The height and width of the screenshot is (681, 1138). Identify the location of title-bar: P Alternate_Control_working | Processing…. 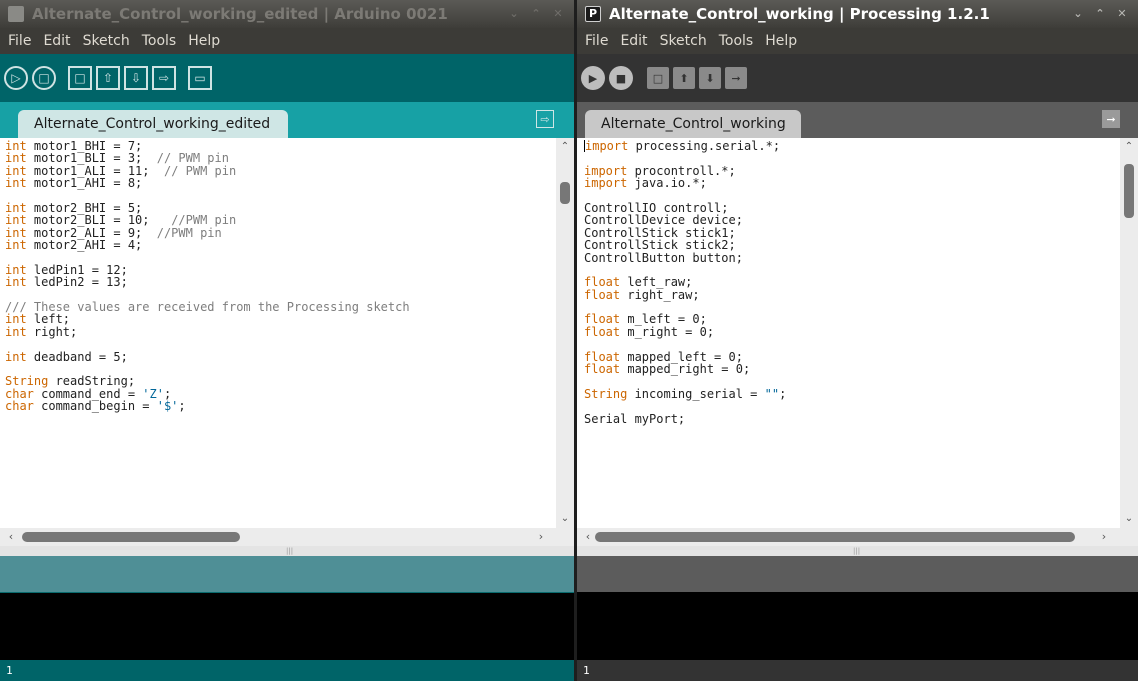
(857, 14).